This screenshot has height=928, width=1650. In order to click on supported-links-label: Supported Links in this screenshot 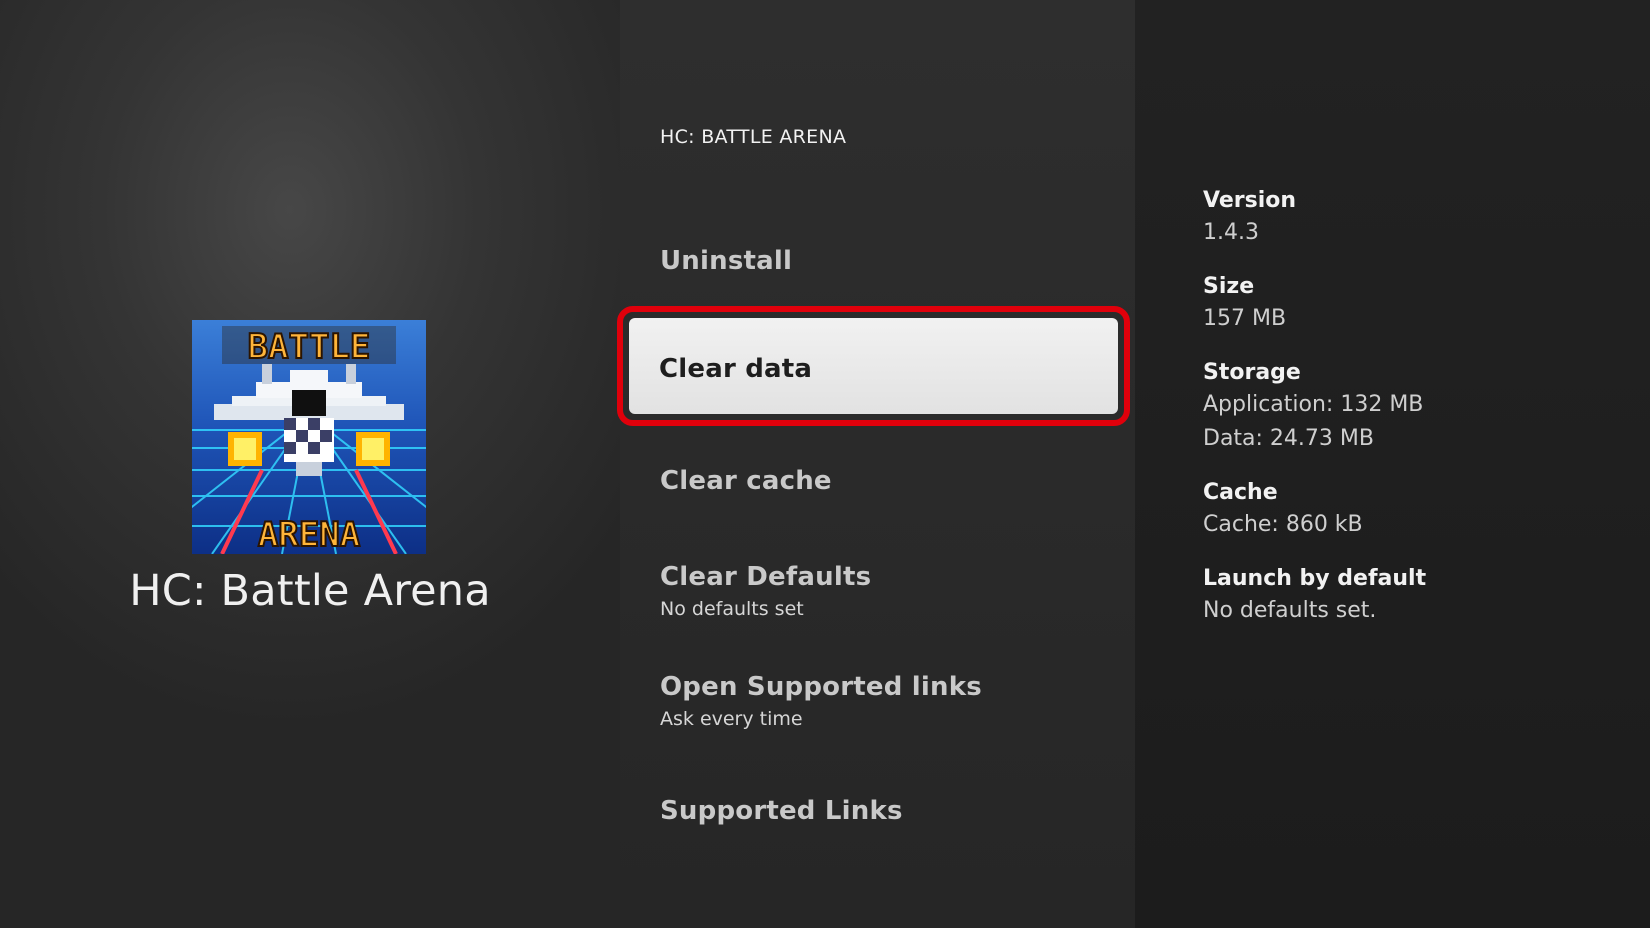, I will do `click(781, 811)`.